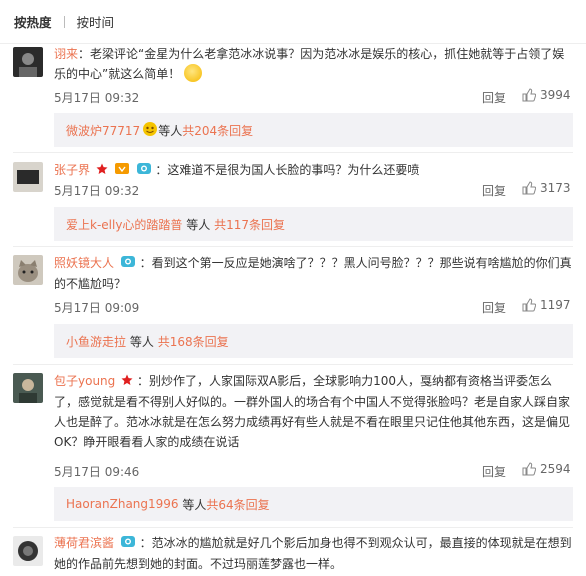  Describe the element at coordinates (555, 188) in the screenshot. I see `like-count: 3173` at that location.